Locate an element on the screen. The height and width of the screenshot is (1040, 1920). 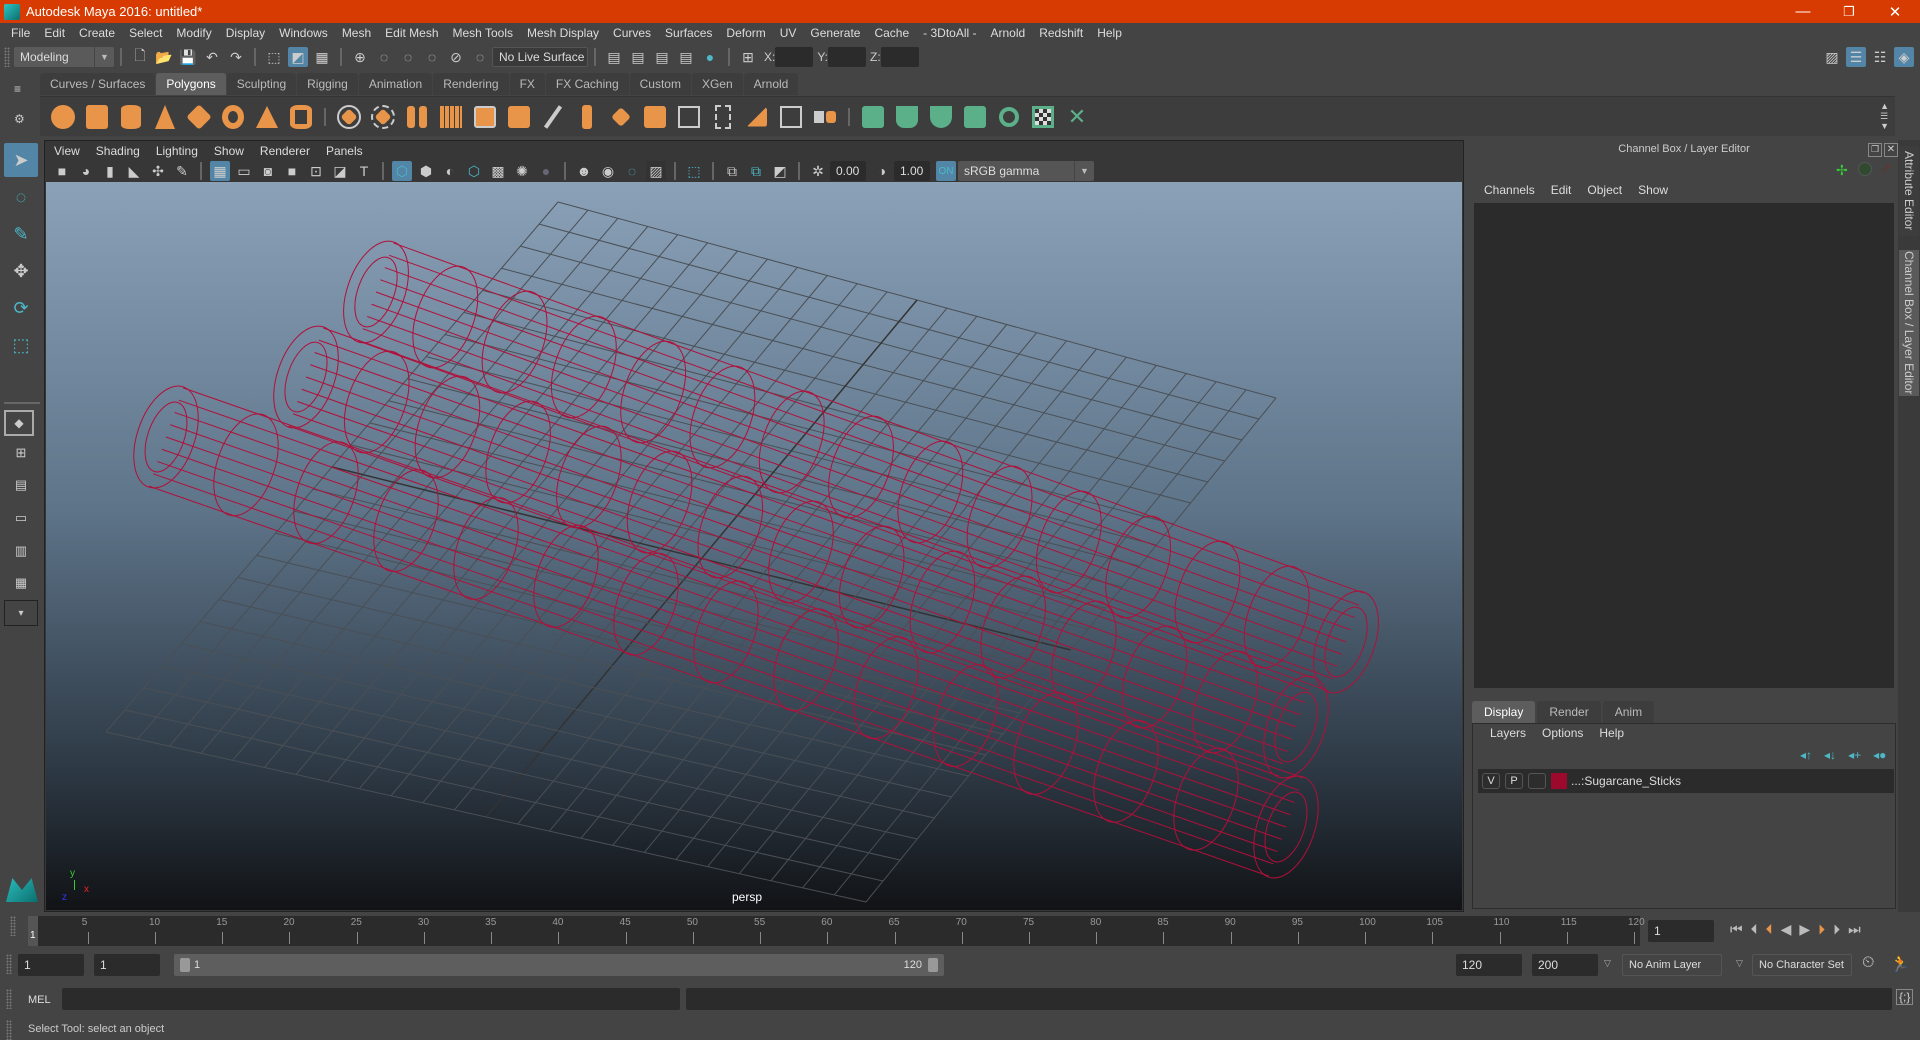
shelf-menu-icon: ≡ is located at coordinates (17, 89).